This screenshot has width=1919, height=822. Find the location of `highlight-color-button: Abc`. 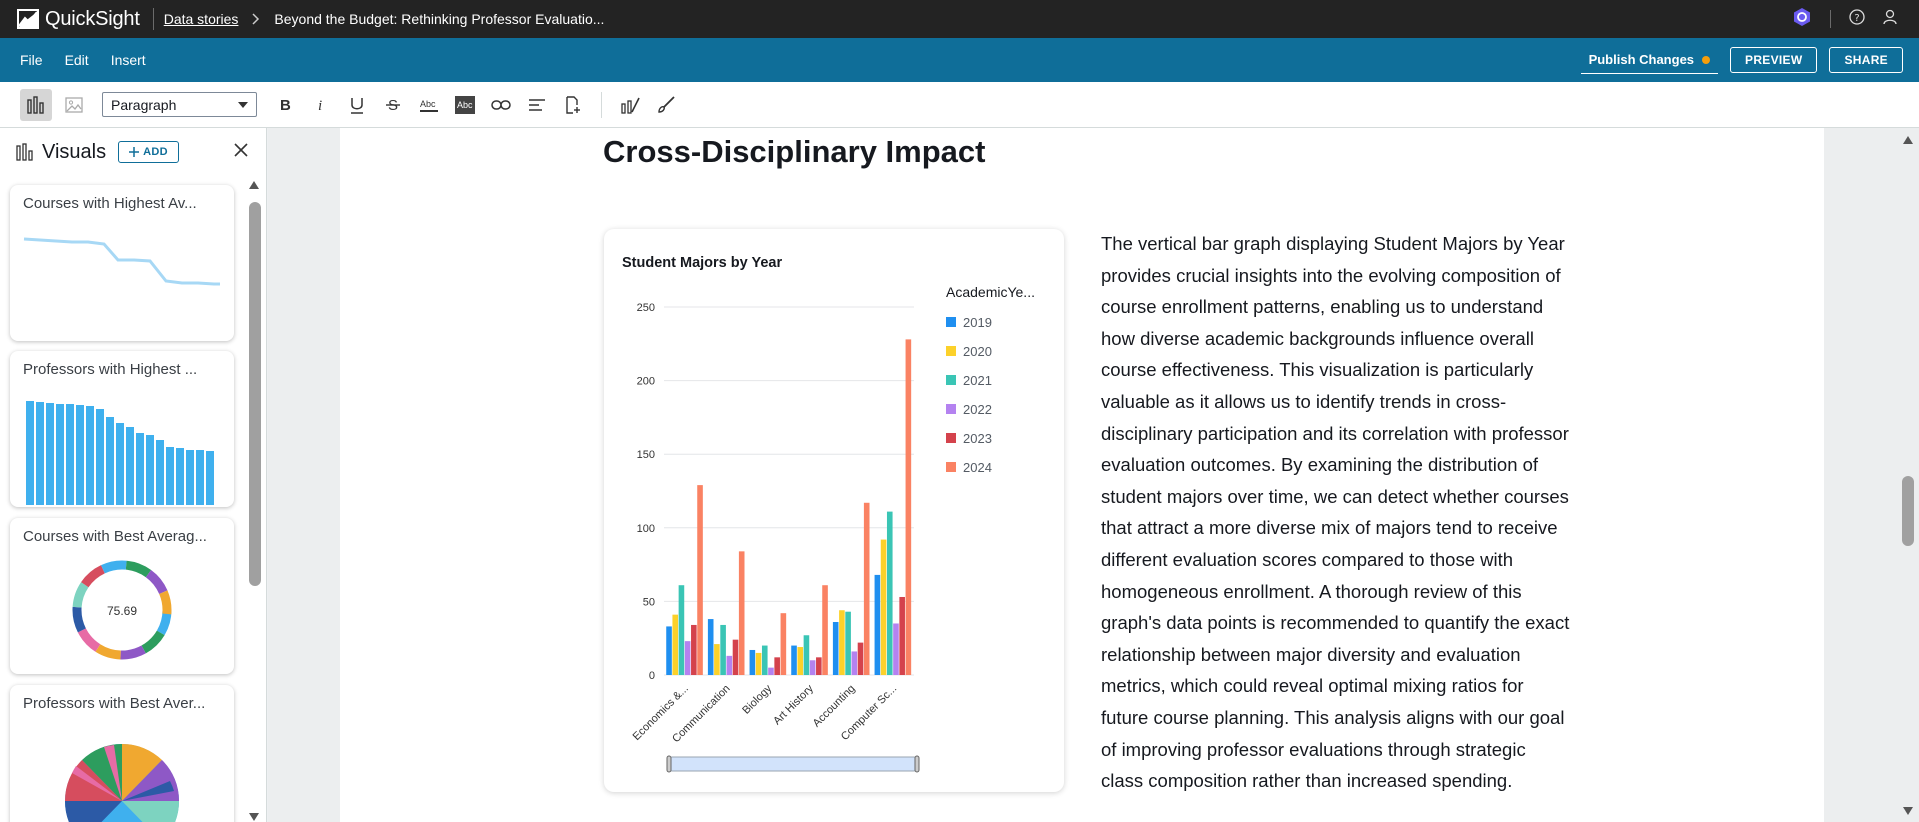

highlight-color-button: Abc is located at coordinates (465, 105).